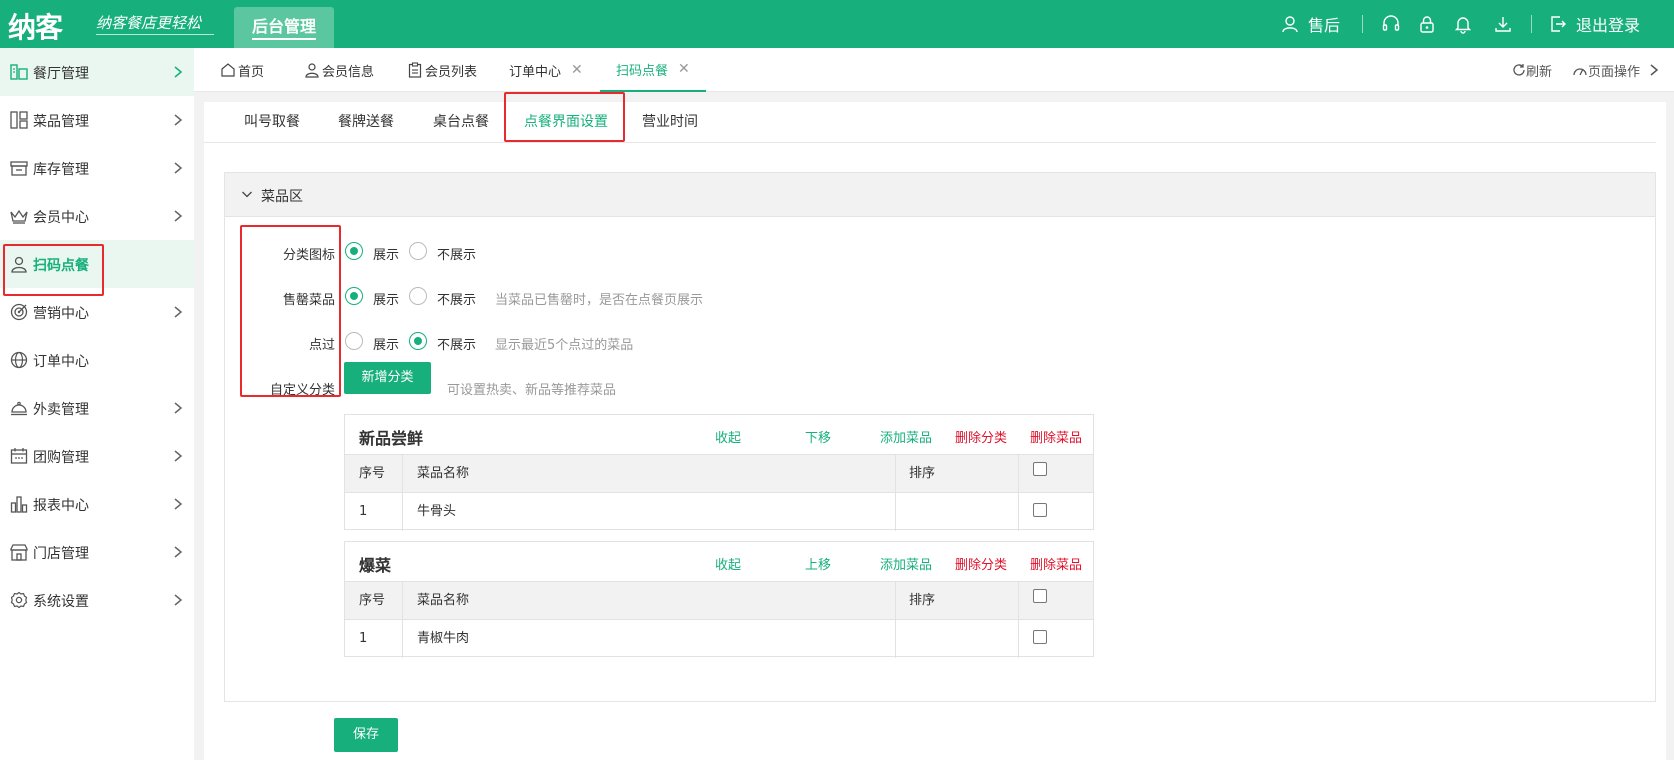 The image size is (1674, 760). What do you see at coordinates (97, 504) in the screenshot?
I see `sidebar-item-reports: 报表中心` at bounding box center [97, 504].